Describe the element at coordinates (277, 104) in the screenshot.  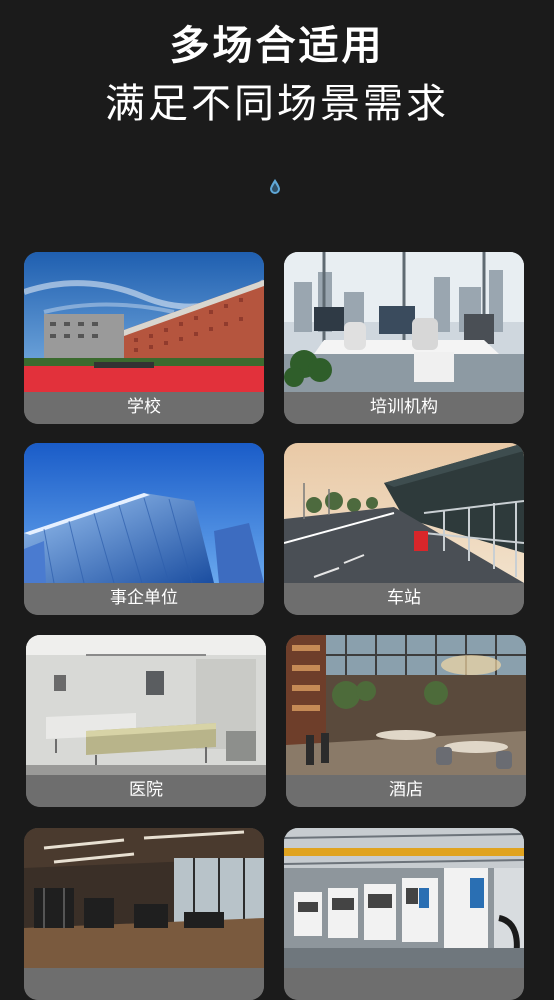
I see `page-subtitle: 满足不同场景需求` at that location.